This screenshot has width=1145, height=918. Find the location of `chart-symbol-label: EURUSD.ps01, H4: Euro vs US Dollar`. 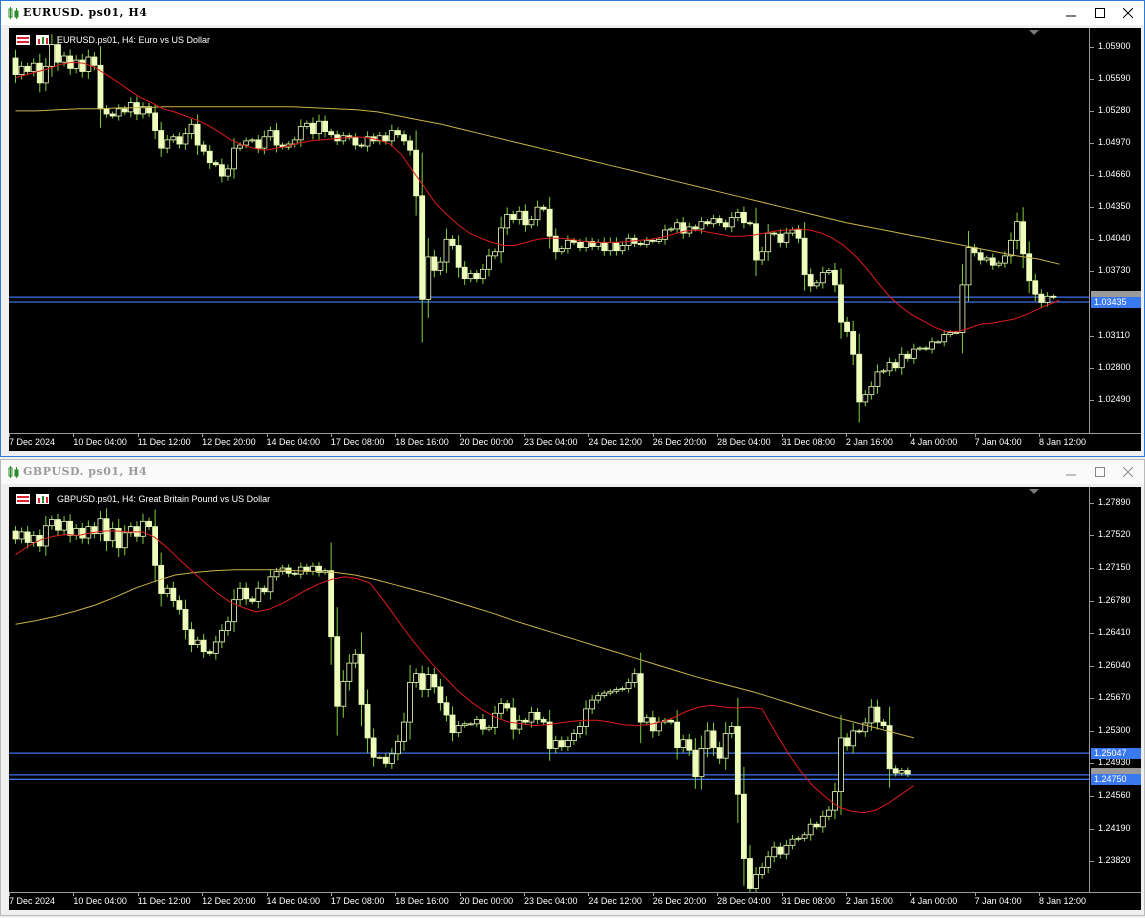

chart-symbol-label: EURUSD.ps01, H4: Euro vs US Dollar is located at coordinates (134, 40).